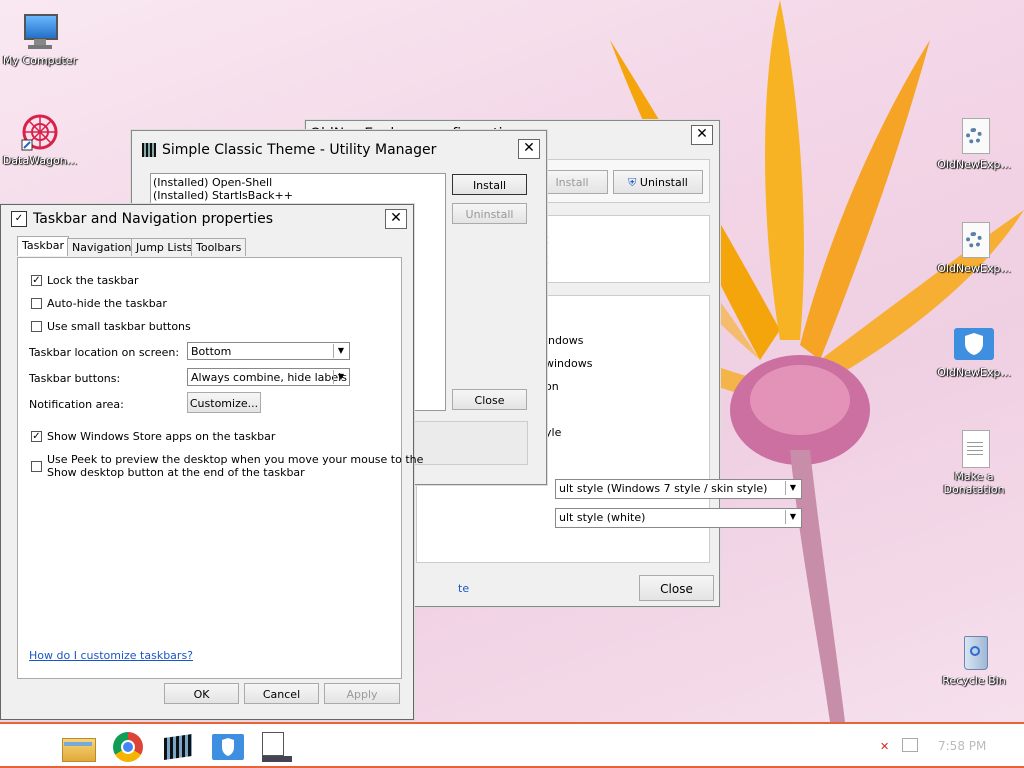  I want to click on option-label: indows, so click(564, 340).